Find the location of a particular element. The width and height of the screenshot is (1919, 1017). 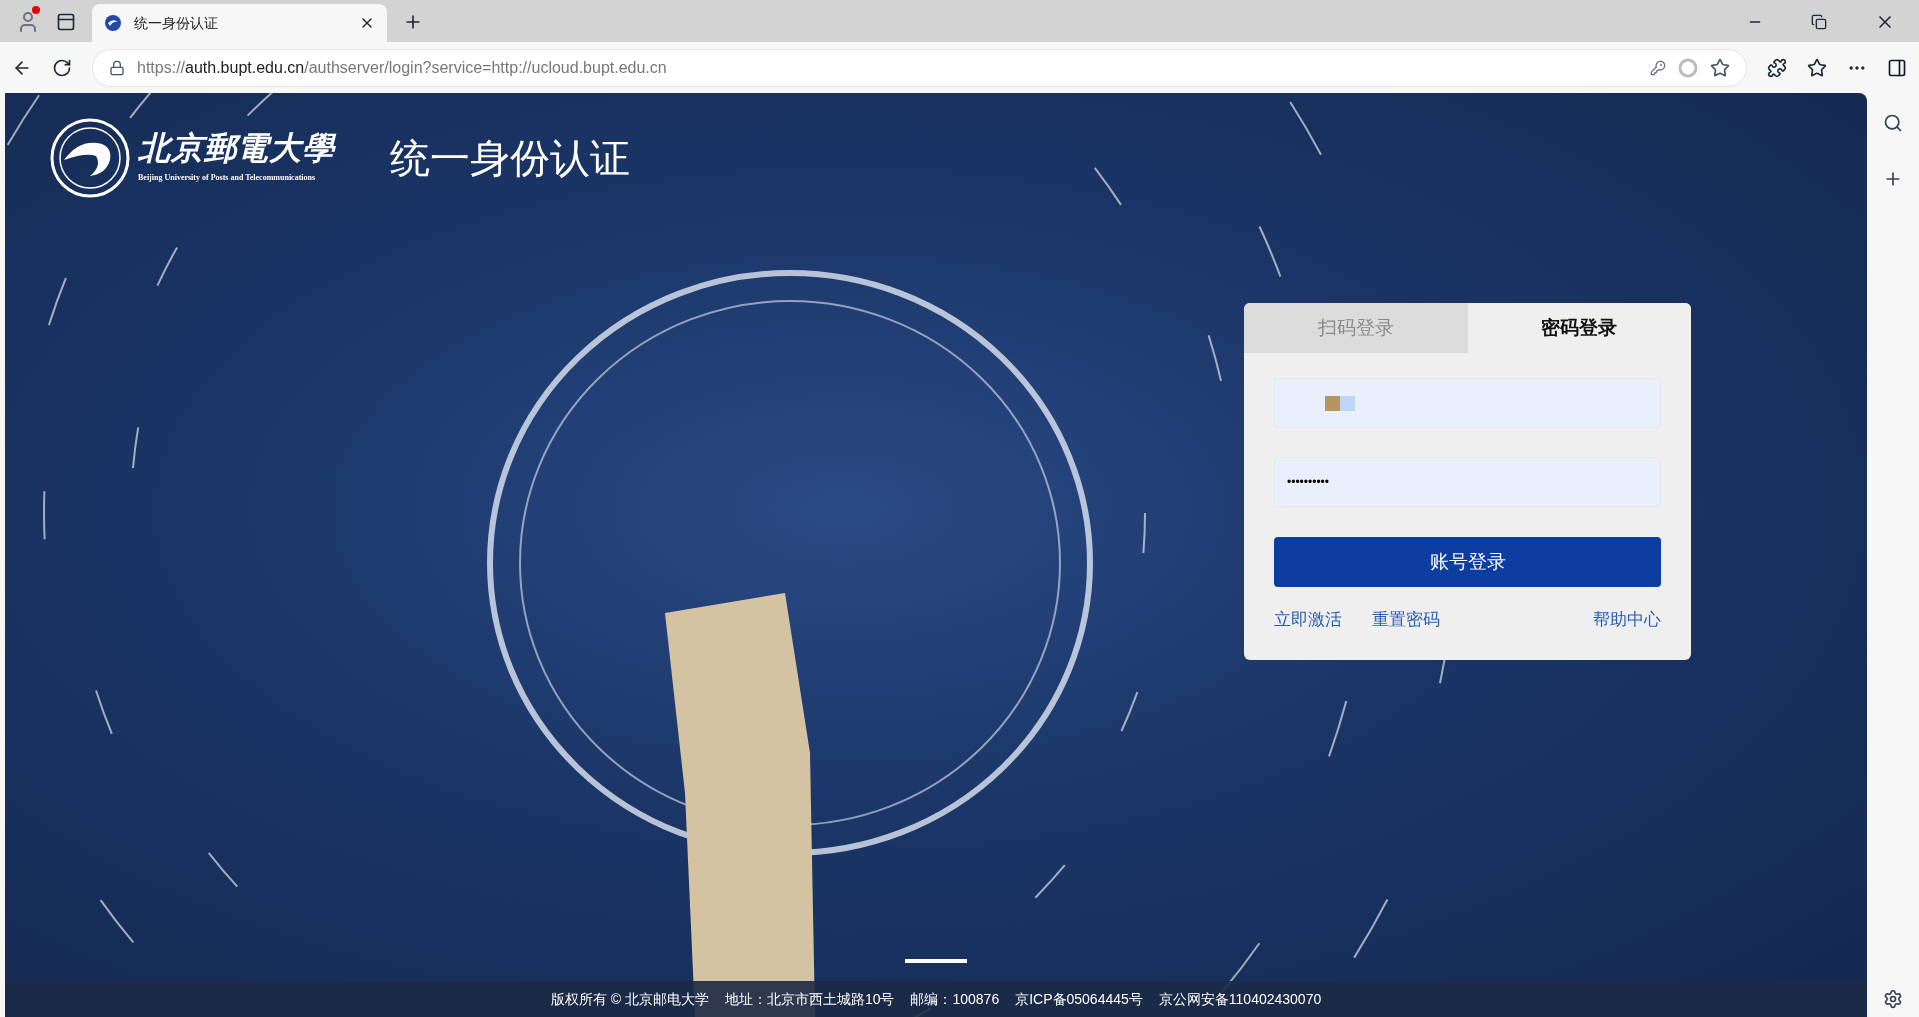

tab-actions-icon is located at coordinates (66, 22).